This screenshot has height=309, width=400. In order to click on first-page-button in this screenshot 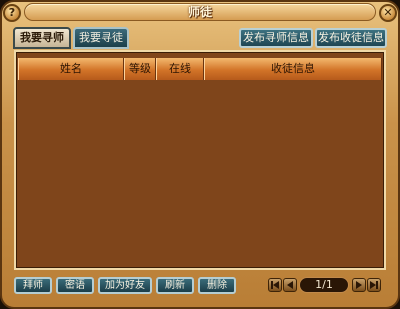, I will do `click(275, 285)`.